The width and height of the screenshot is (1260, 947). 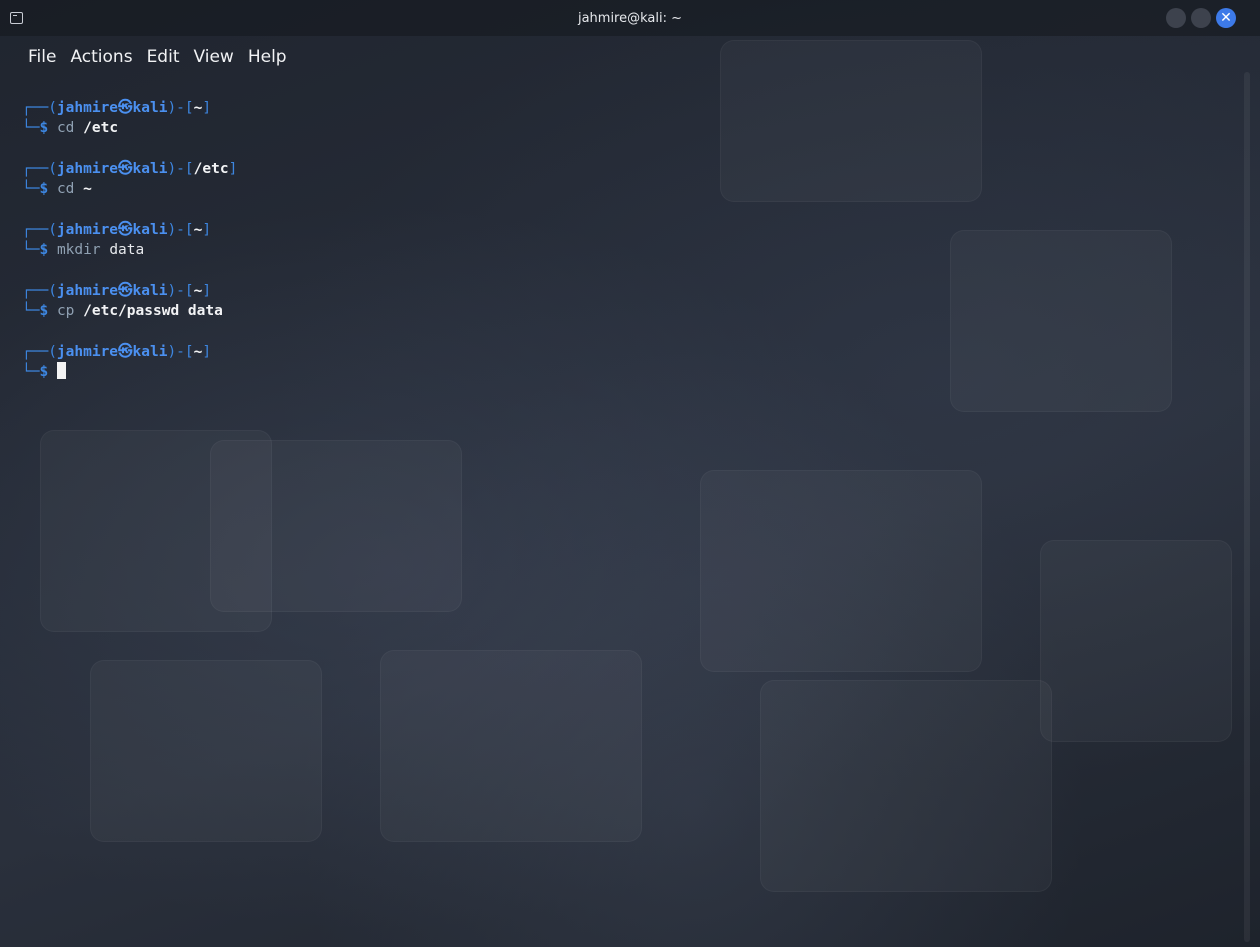 What do you see at coordinates (87, 189) in the screenshot?
I see `command-argument: ~` at bounding box center [87, 189].